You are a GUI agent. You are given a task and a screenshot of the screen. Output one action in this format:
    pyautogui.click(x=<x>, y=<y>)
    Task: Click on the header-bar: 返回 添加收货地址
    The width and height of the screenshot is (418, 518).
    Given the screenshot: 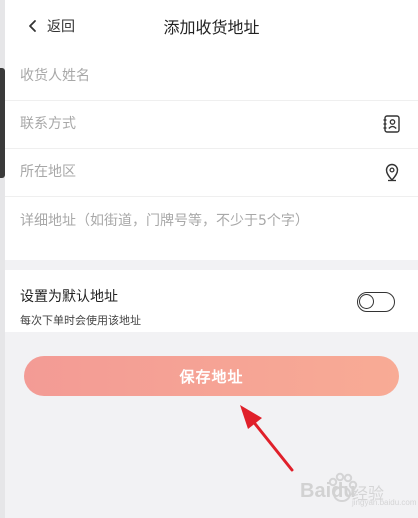 What is the action you would take?
    pyautogui.click(x=211, y=26)
    